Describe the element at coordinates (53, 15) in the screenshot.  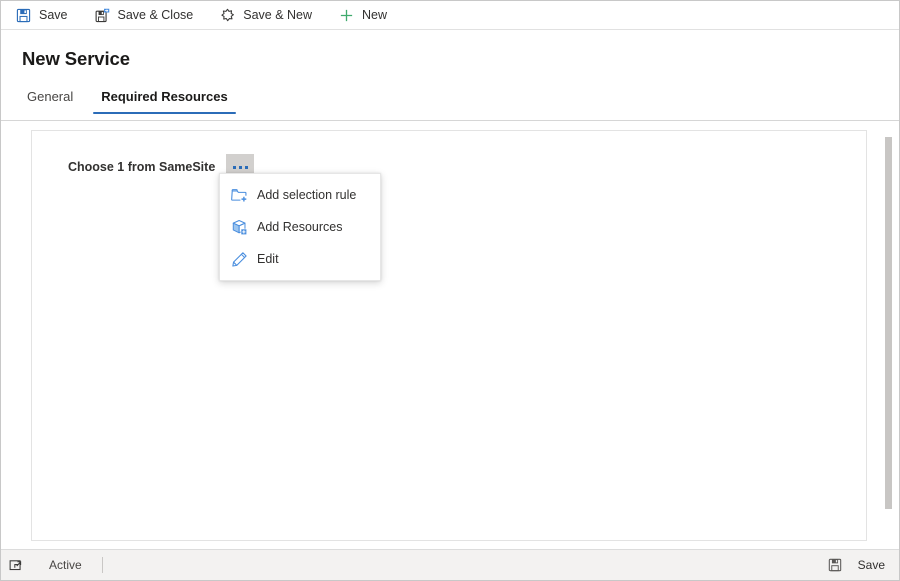
I see `save-button-label: Save` at that location.